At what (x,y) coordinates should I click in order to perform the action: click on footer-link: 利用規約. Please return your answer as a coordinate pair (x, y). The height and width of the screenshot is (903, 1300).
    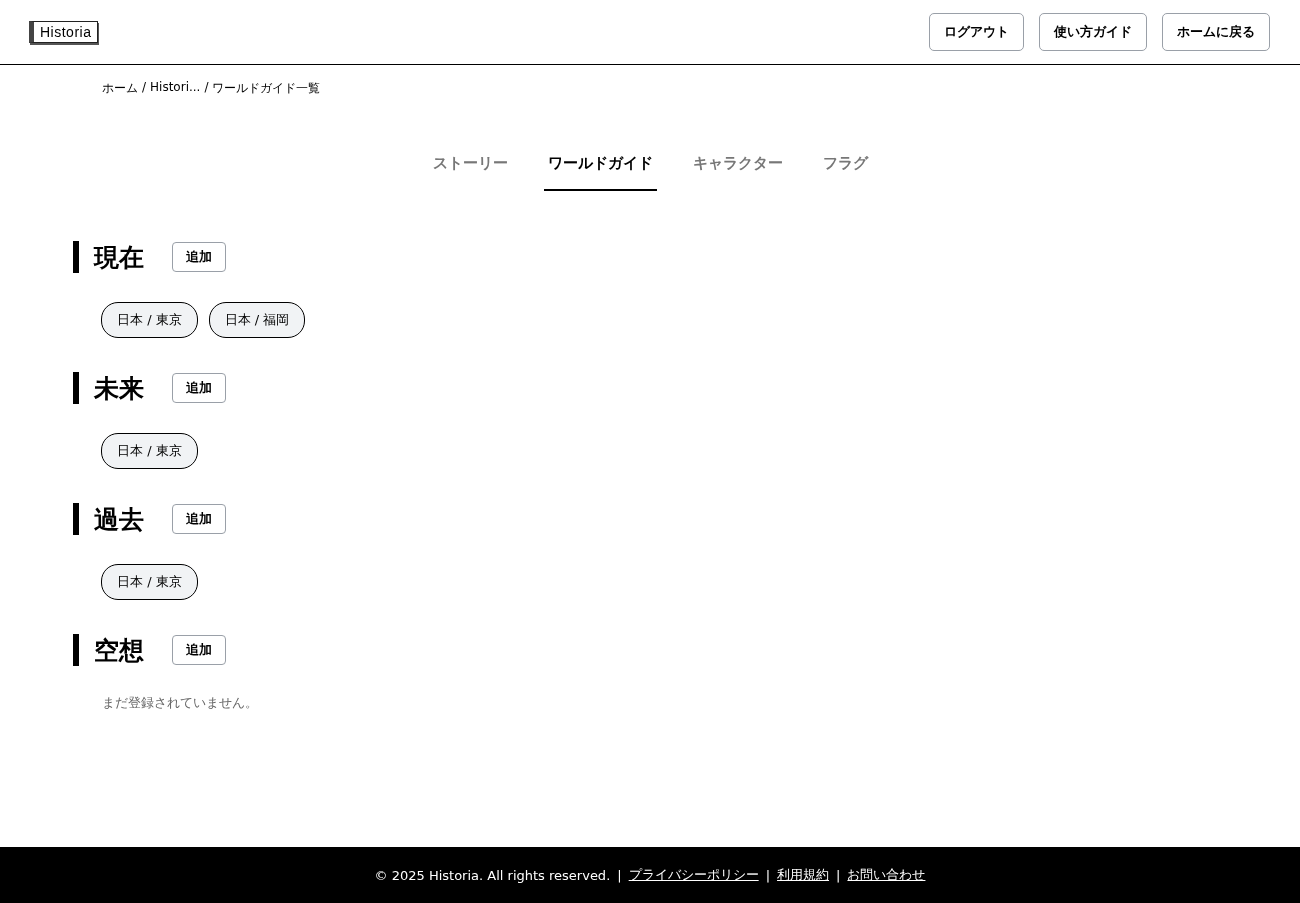
    Looking at the image, I should click on (803, 875).